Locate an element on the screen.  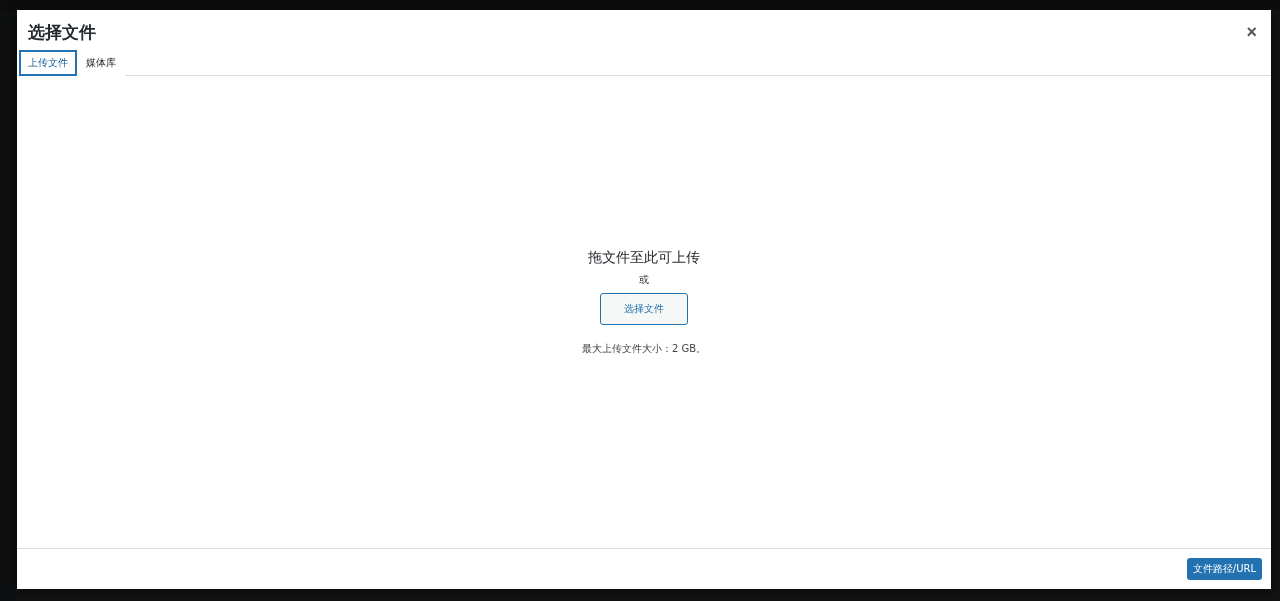
dialog-title: 选择文件 is located at coordinates (62, 32).